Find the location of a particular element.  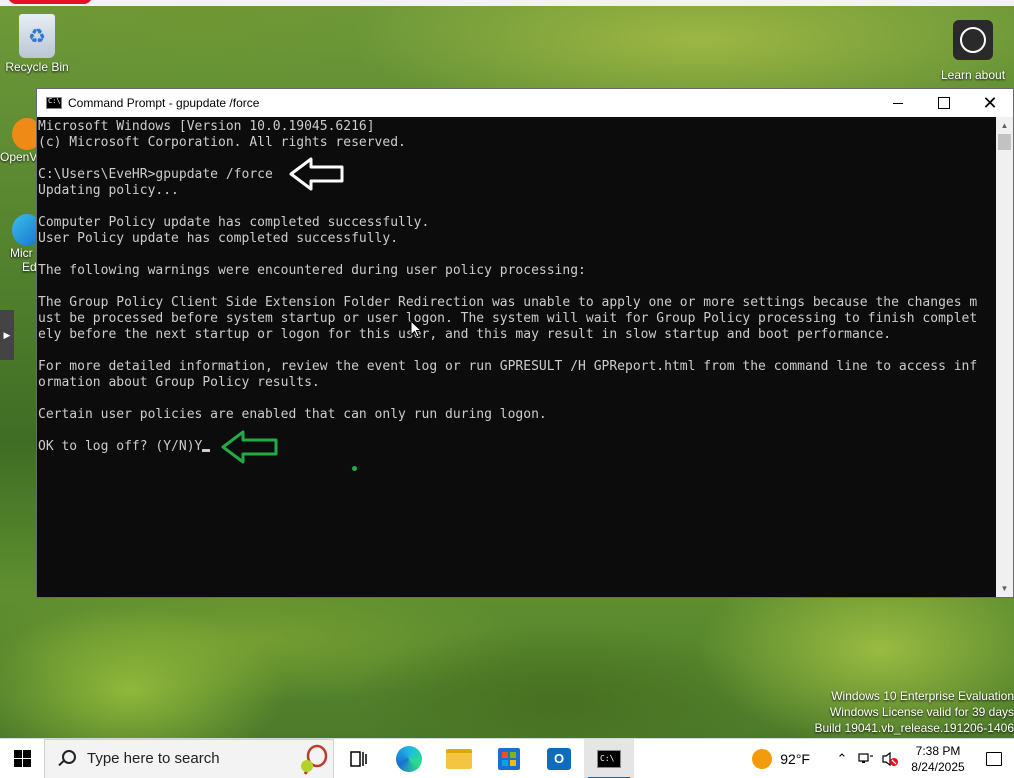

scroll-thumb is located at coordinates (1004, 142).